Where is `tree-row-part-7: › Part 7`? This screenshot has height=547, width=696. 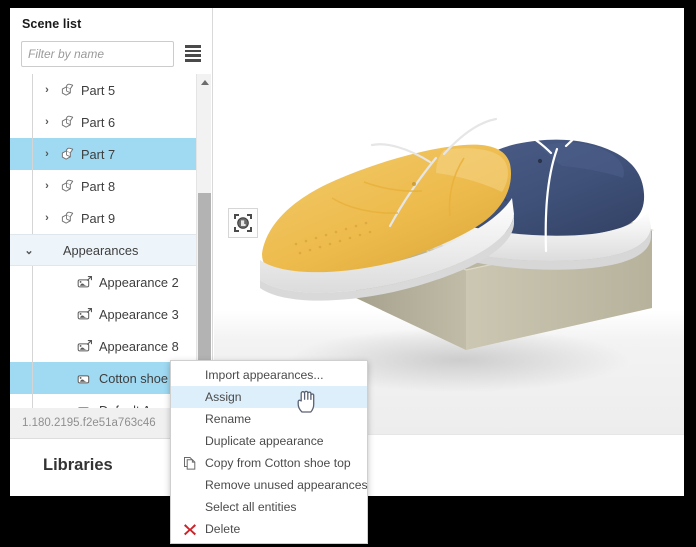 tree-row-part-7: › Part 7 is located at coordinates (103, 154).